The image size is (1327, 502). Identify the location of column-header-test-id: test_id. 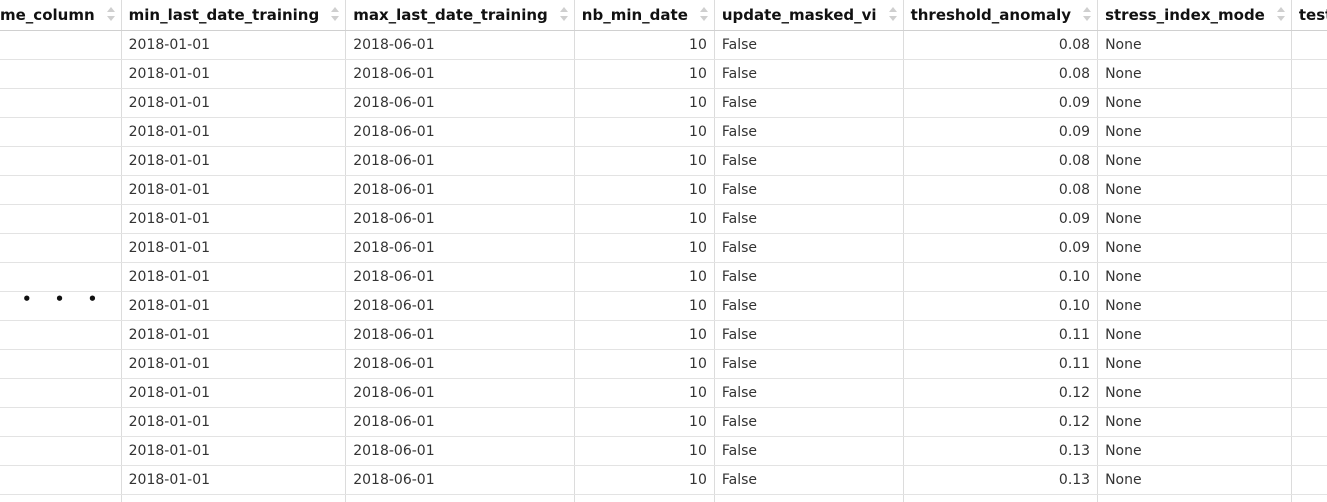
(1309, 15).